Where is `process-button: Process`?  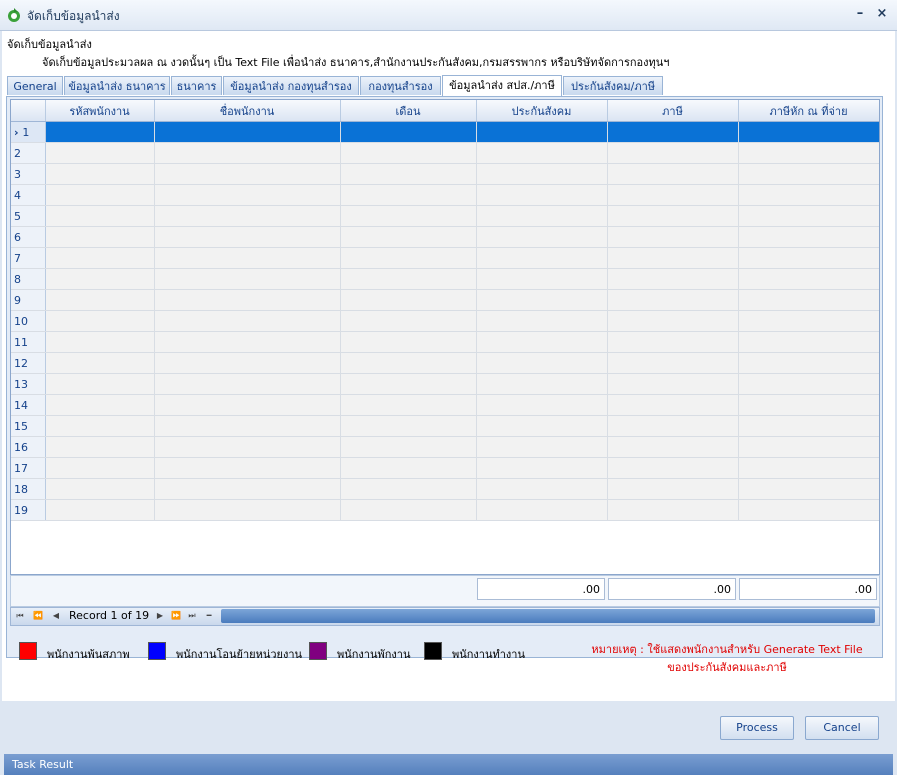
process-button: Process is located at coordinates (757, 728).